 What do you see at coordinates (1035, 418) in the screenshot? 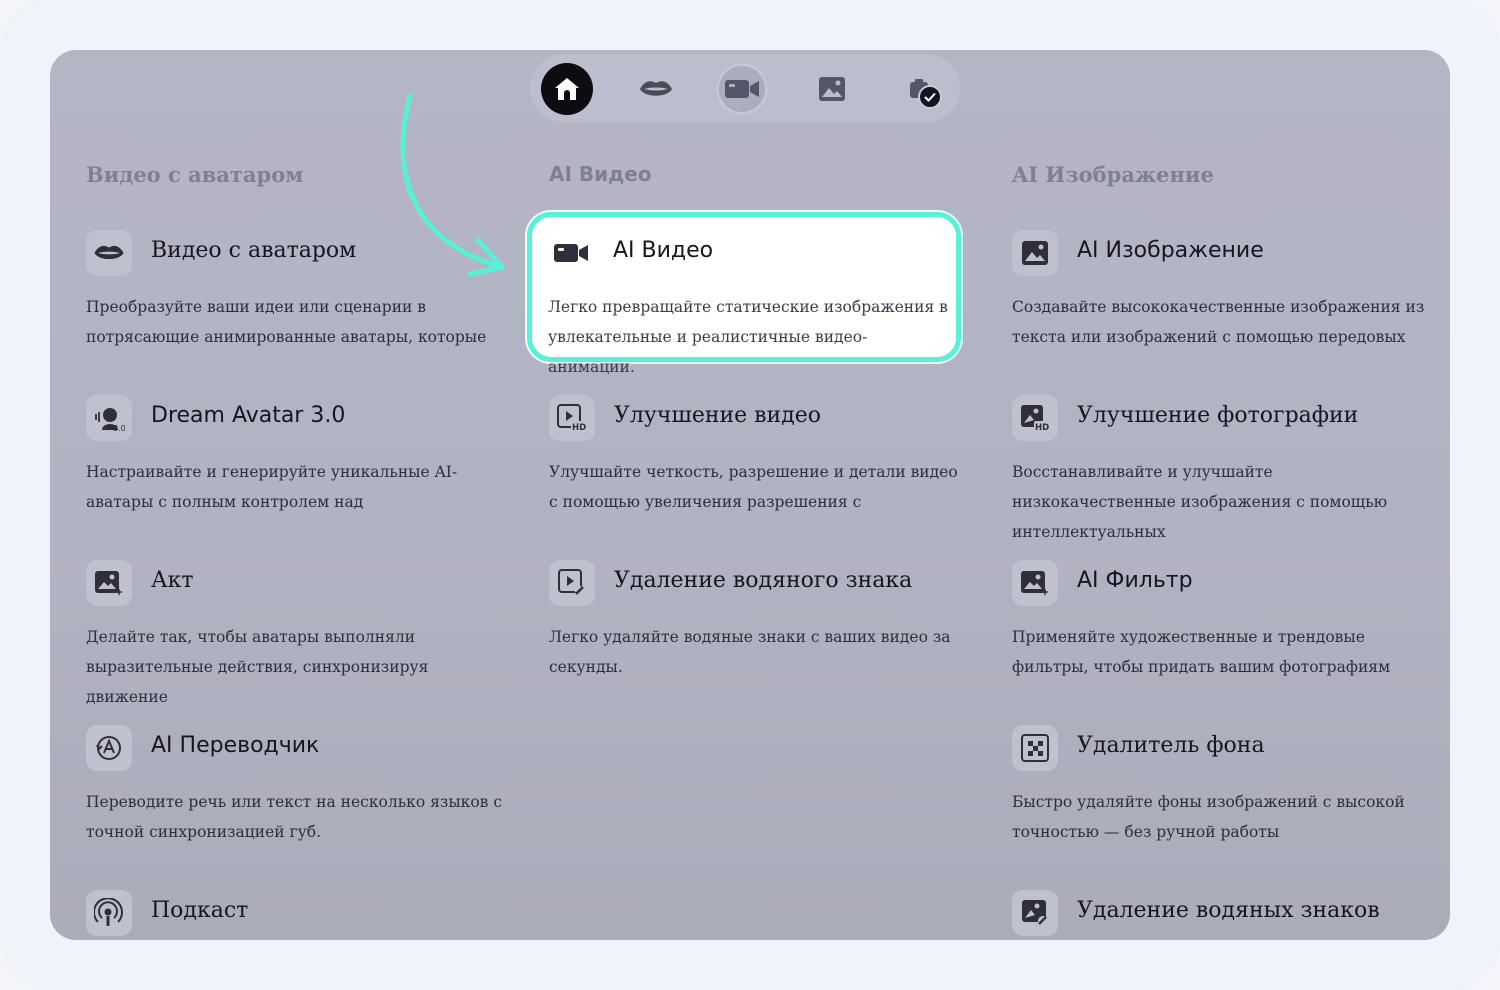
I see `image-hd-icon: HD` at bounding box center [1035, 418].